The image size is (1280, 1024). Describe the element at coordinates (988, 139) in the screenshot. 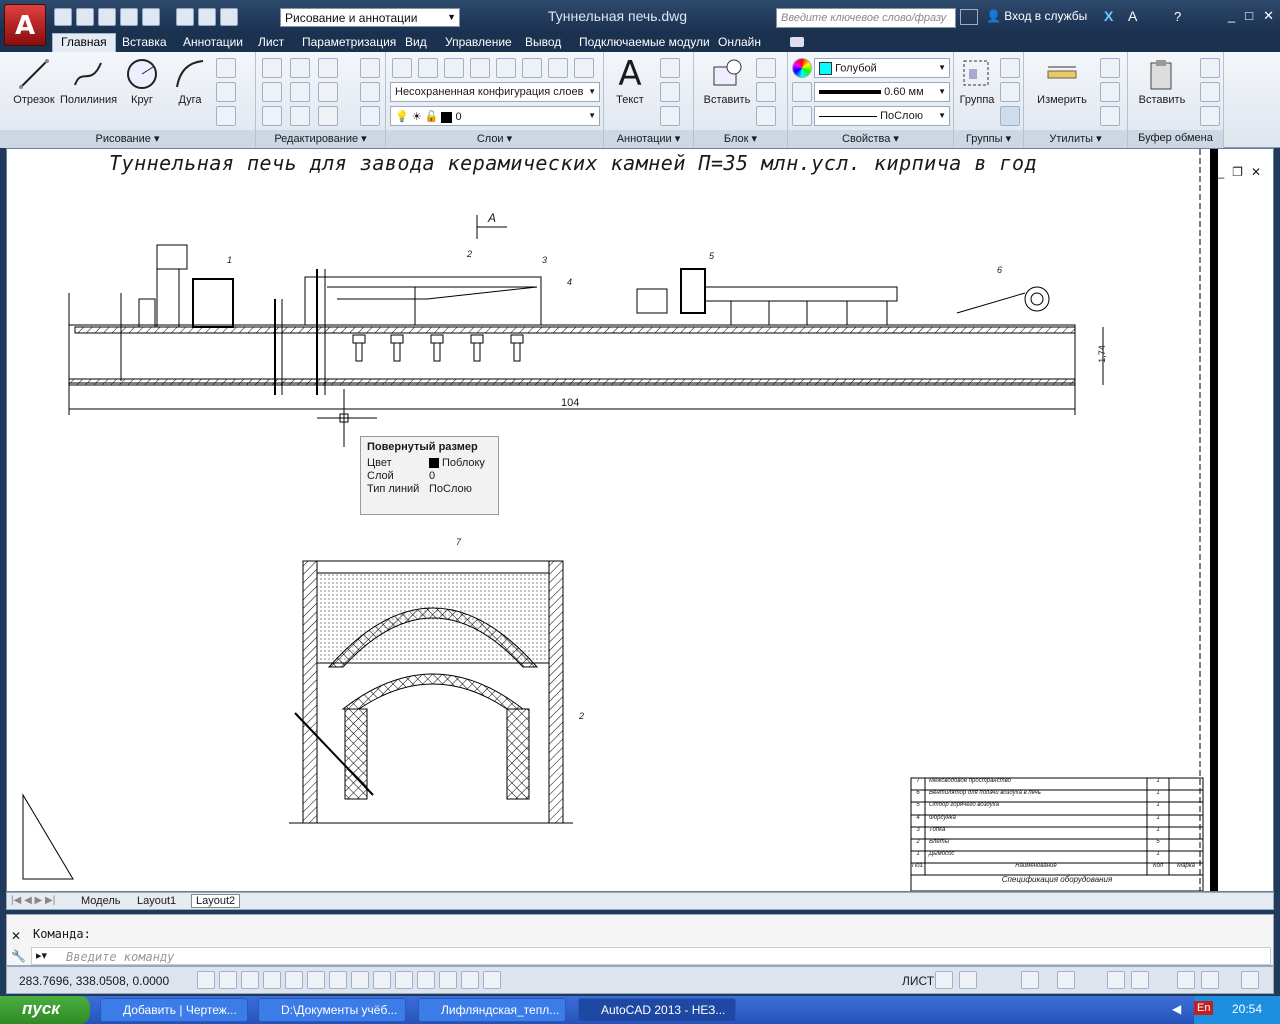

I see `panel-groups-title: Группы ▾` at that location.